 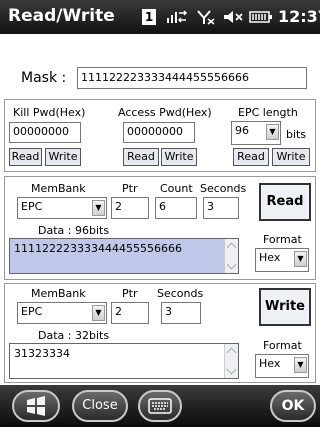 I want to click on read-seconds-label: Seconds, so click(x=223, y=188).